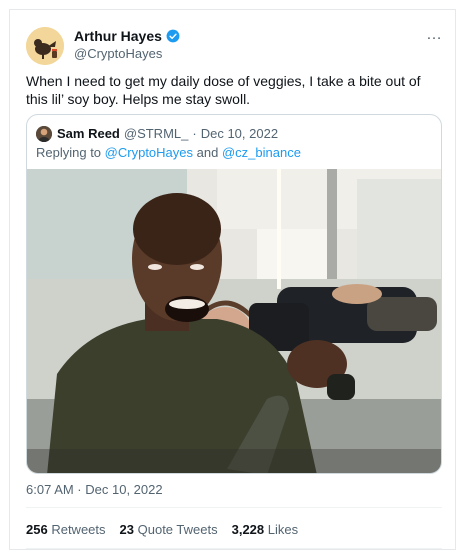  I want to click on quoted-date: Dec 10, 2022, so click(239, 133).